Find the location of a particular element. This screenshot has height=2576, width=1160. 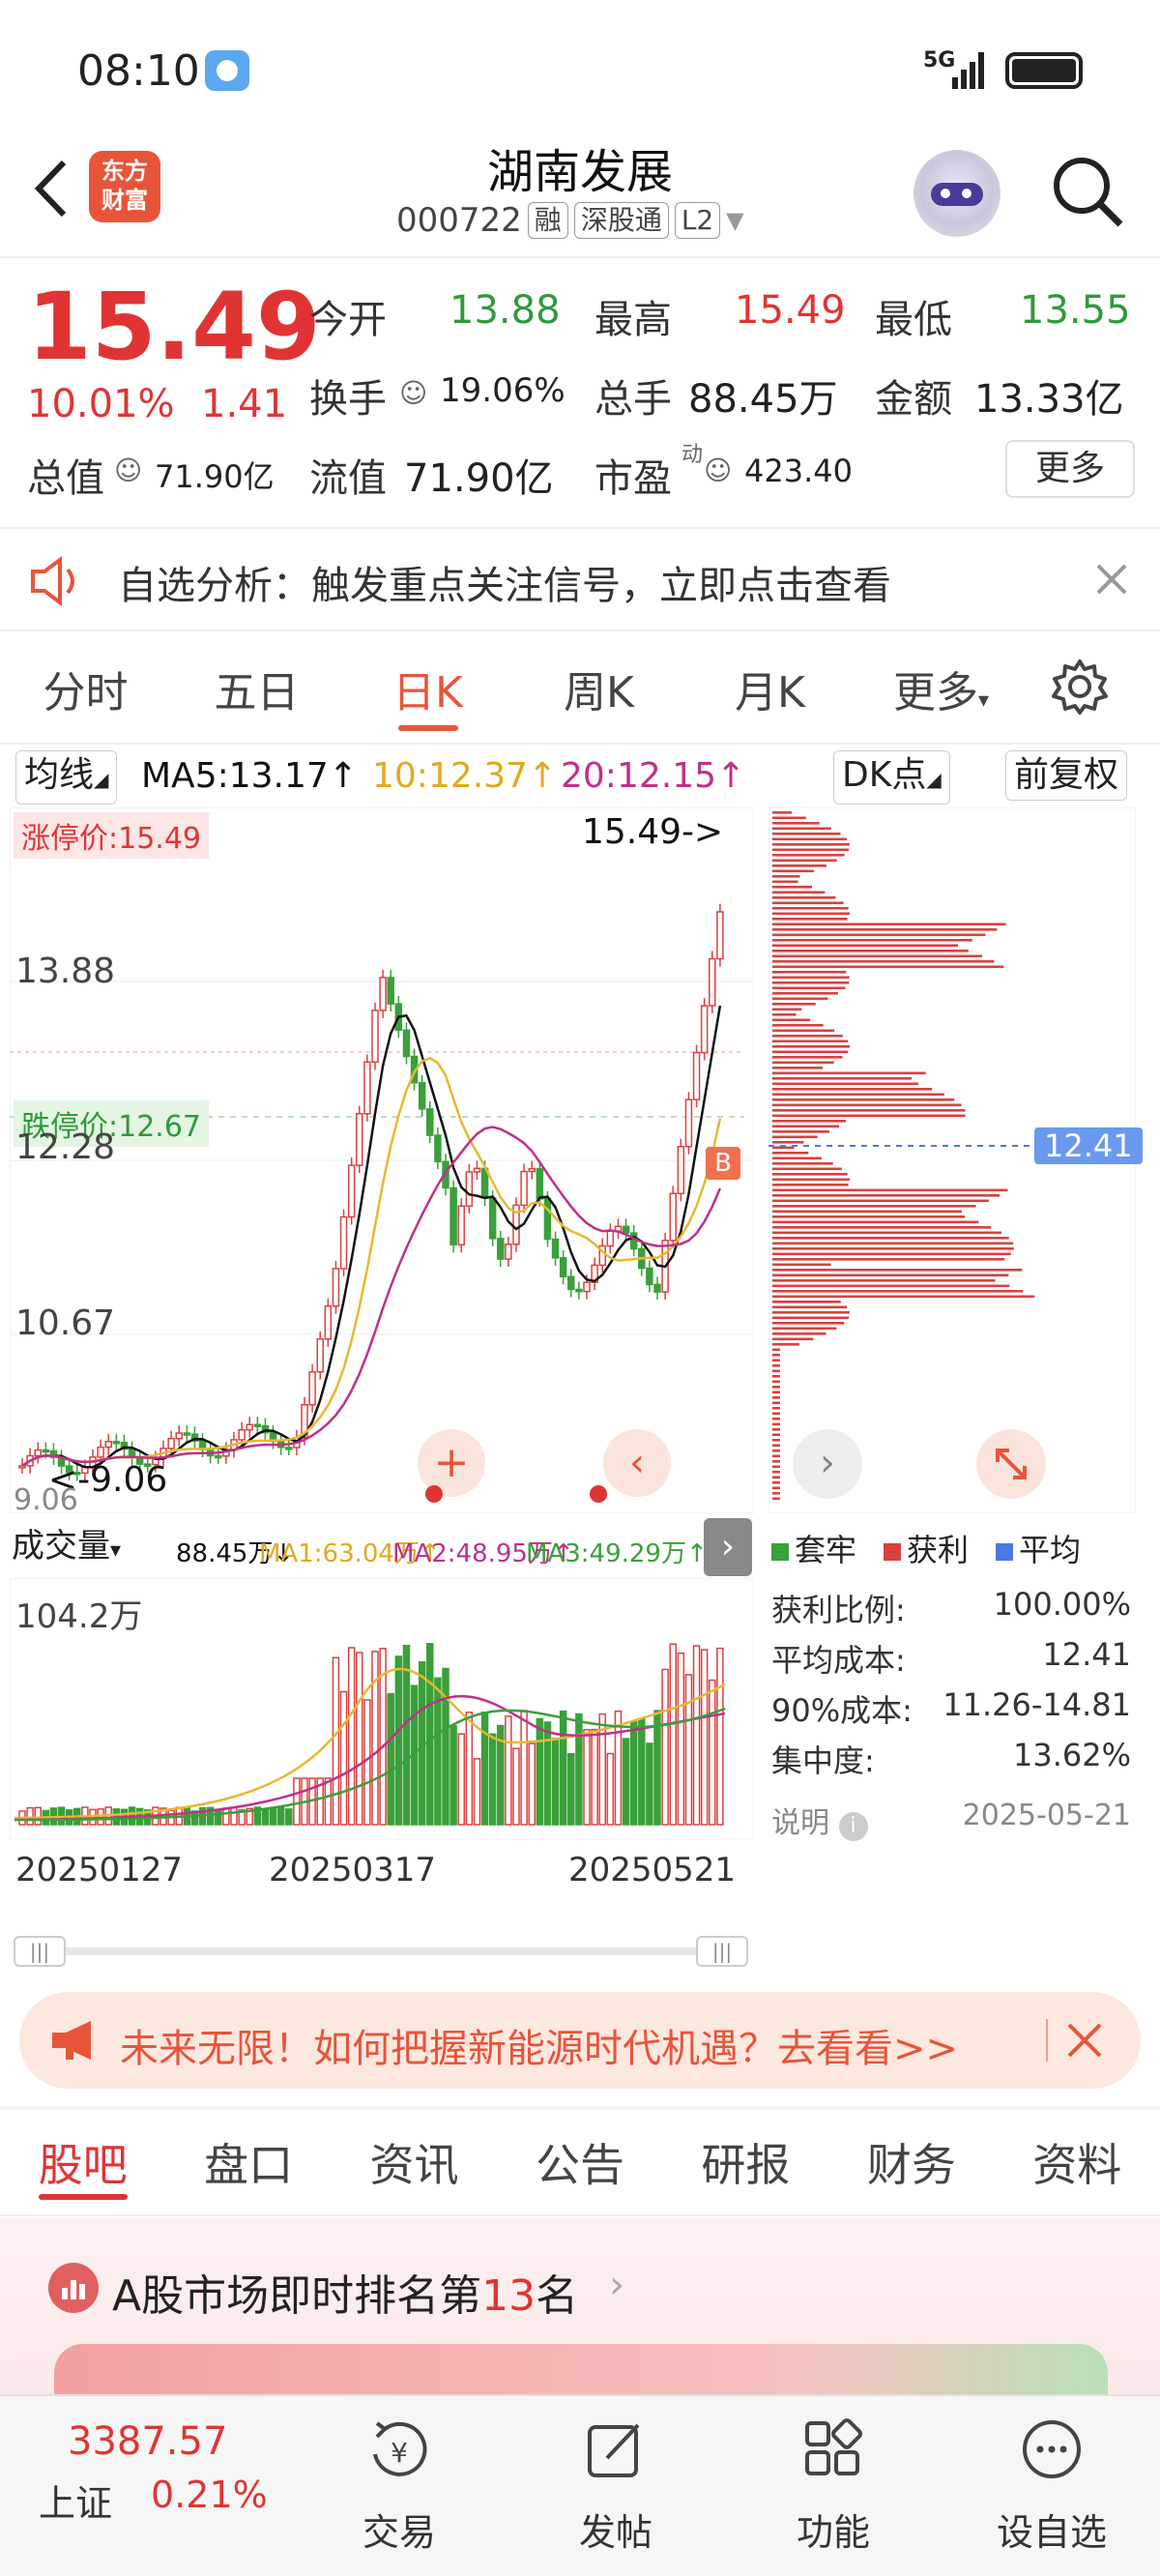

chart-scrollbar: ||| ||| is located at coordinates (381, 1951).